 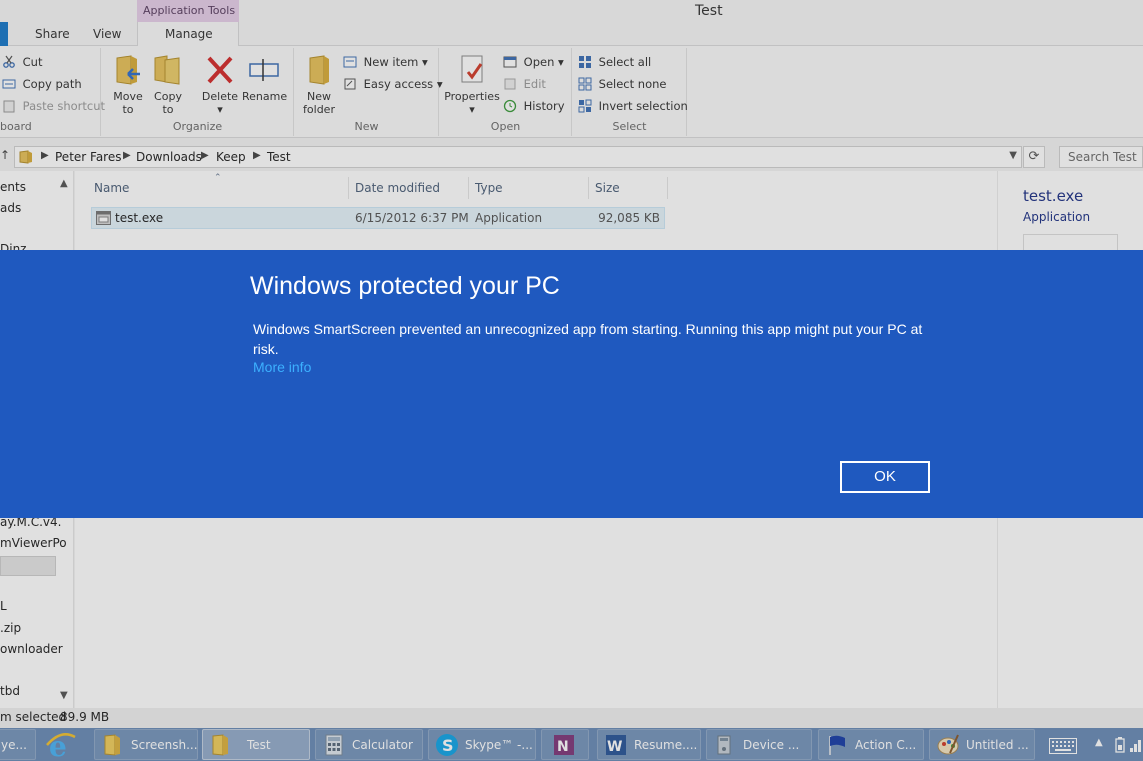 I want to click on delete-button: Delete ▾, so click(x=220, y=84).